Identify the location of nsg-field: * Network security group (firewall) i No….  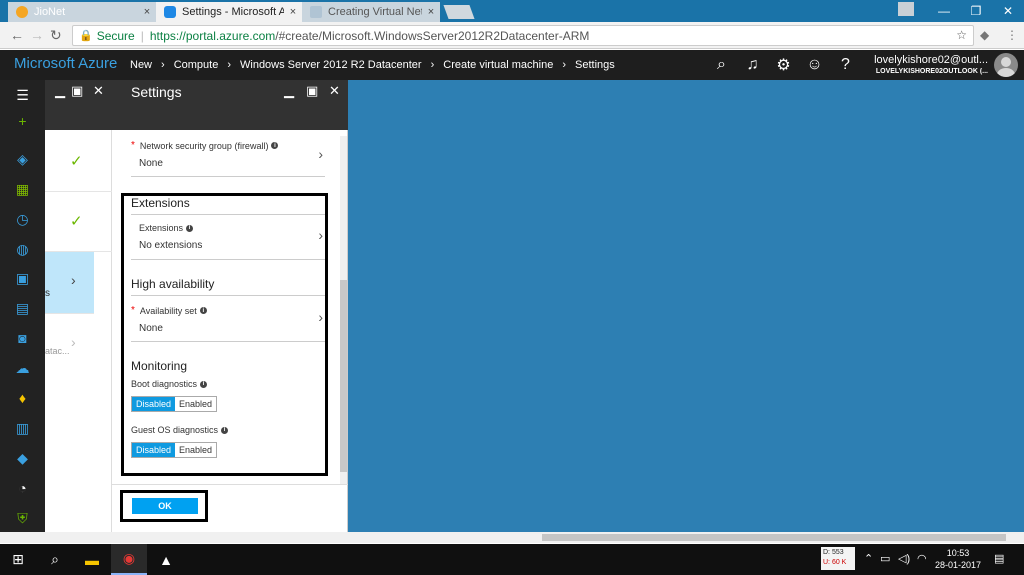
(228, 158).